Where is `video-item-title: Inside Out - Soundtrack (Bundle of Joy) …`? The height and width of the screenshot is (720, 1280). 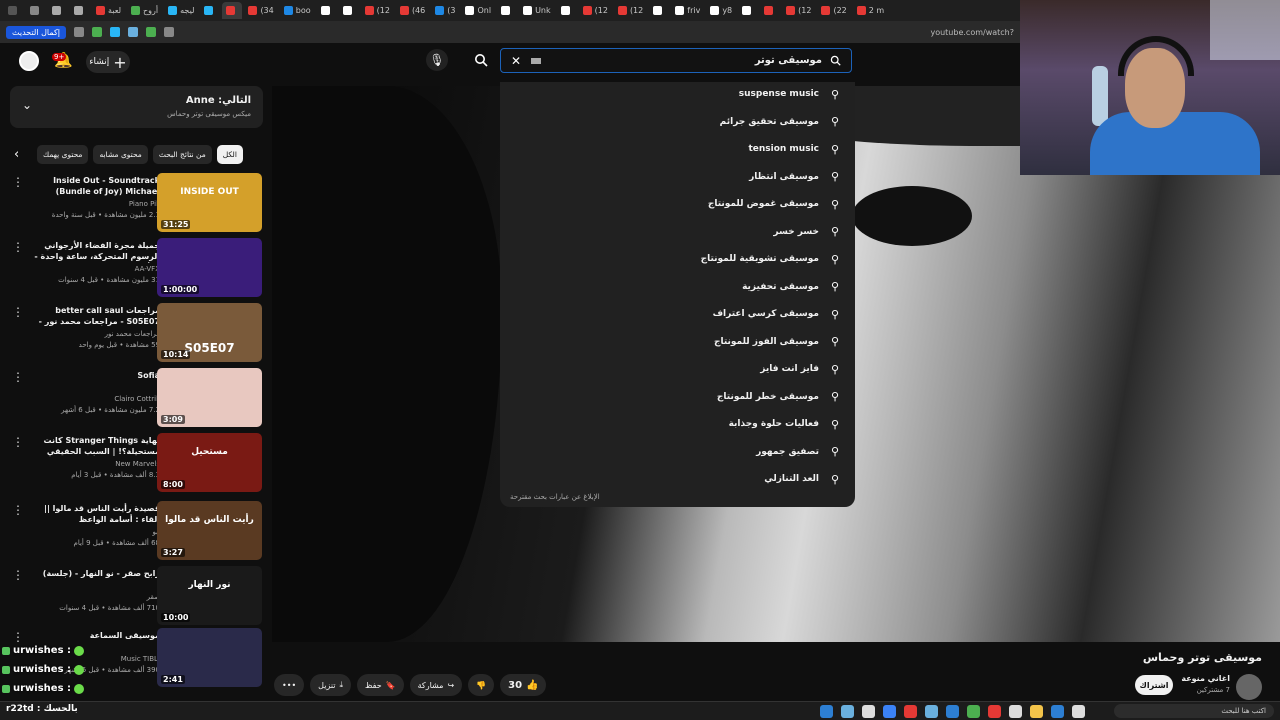
video-item-title: Inside Out - Soundtrack (Bundle of Joy) … is located at coordinates (92, 186).